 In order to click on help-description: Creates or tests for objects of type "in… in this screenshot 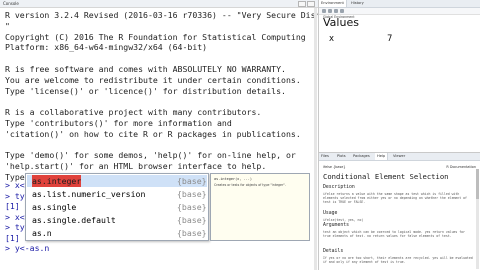, I will do `click(250, 185)`.